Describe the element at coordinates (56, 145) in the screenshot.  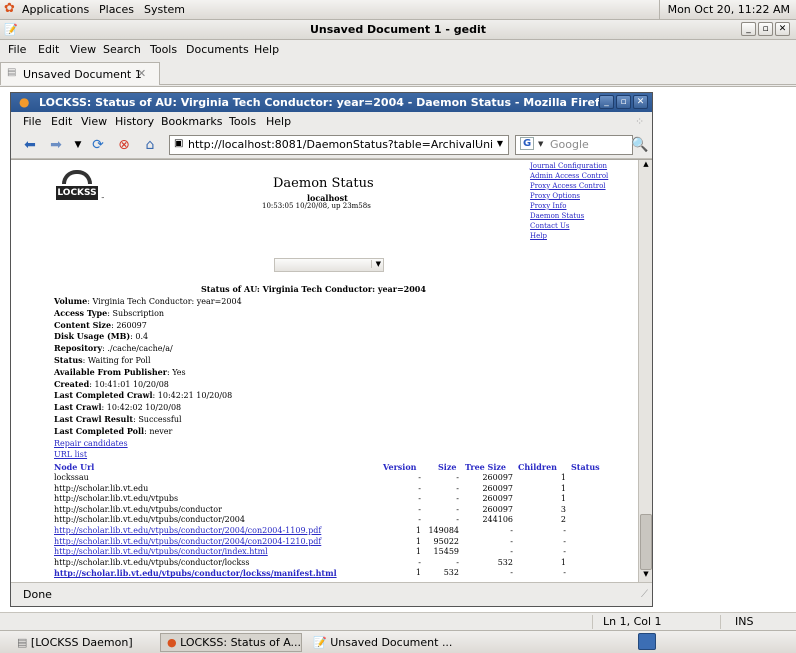
I see `forward-arrow-icon: ➡` at that location.